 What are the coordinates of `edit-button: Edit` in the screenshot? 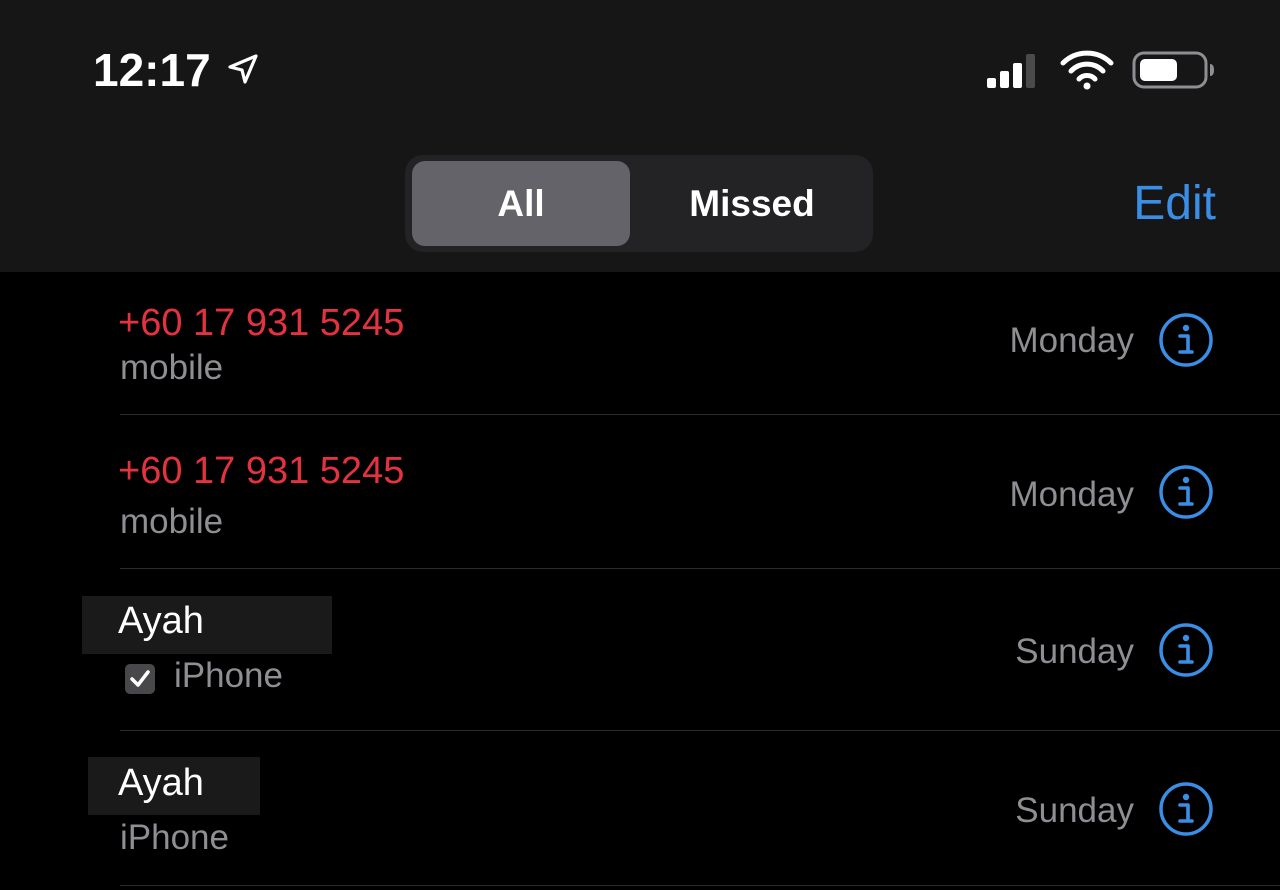 It's located at (1174, 204).